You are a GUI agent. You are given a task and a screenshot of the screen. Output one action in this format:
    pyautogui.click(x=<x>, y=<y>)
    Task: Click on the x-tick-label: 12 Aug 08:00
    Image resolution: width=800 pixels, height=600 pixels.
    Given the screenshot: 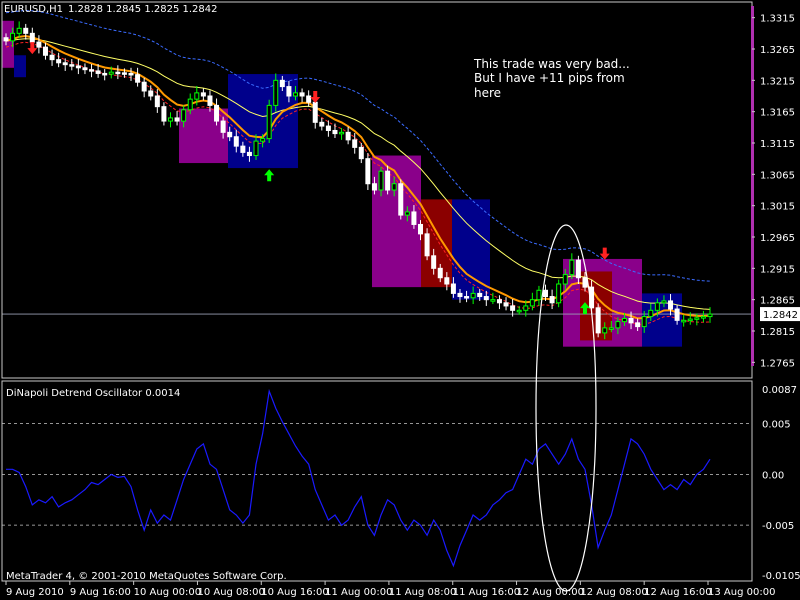 What is the action you would take?
    pyautogui.click(x=613, y=592)
    